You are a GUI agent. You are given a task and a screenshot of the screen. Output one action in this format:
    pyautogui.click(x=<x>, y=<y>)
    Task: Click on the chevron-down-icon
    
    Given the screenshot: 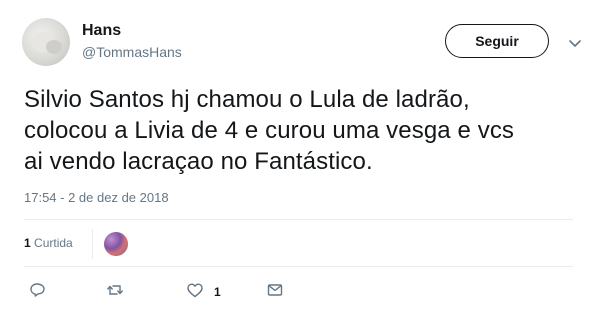 What is the action you would take?
    pyautogui.click(x=575, y=43)
    